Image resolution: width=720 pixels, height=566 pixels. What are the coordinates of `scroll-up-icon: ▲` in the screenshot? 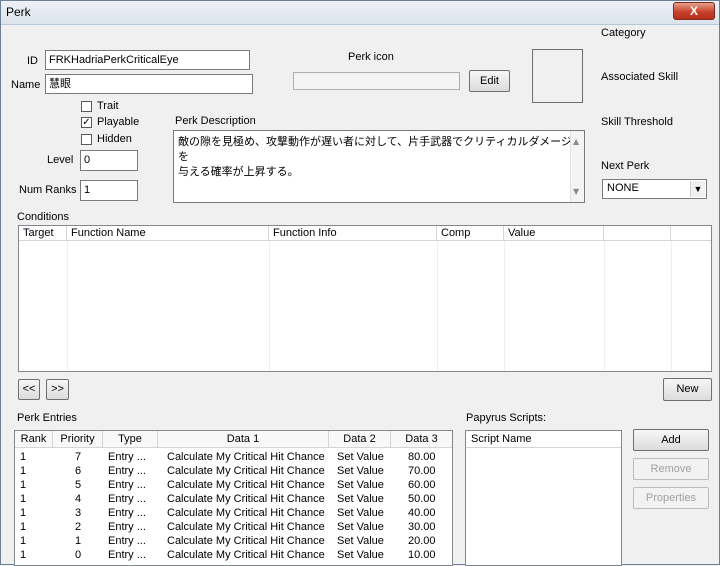 It's located at (576, 141).